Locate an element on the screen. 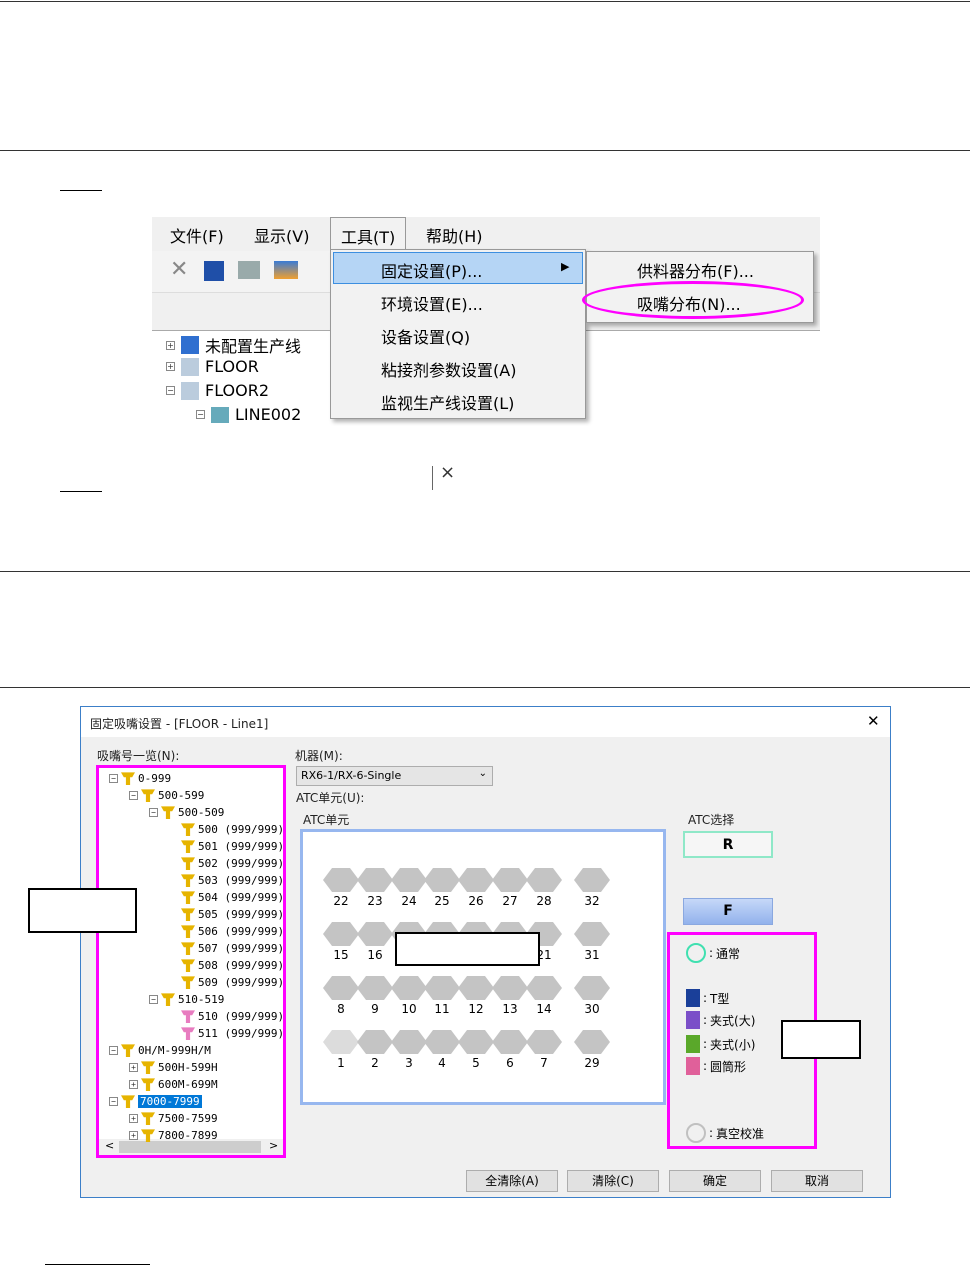 The width and height of the screenshot is (970, 1265). tree-node: +500H-599H is located at coordinates (173, 1067).